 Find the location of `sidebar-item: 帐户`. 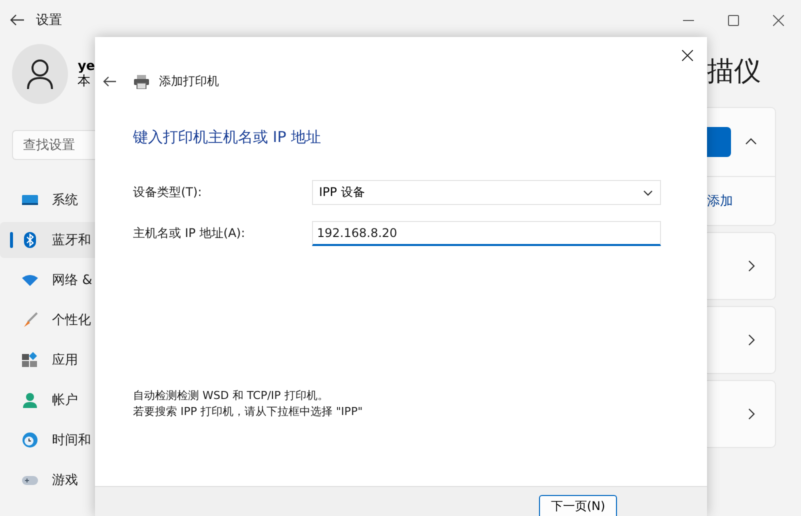

sidebar-item: 帐户 is located at coordinates (47, 400).